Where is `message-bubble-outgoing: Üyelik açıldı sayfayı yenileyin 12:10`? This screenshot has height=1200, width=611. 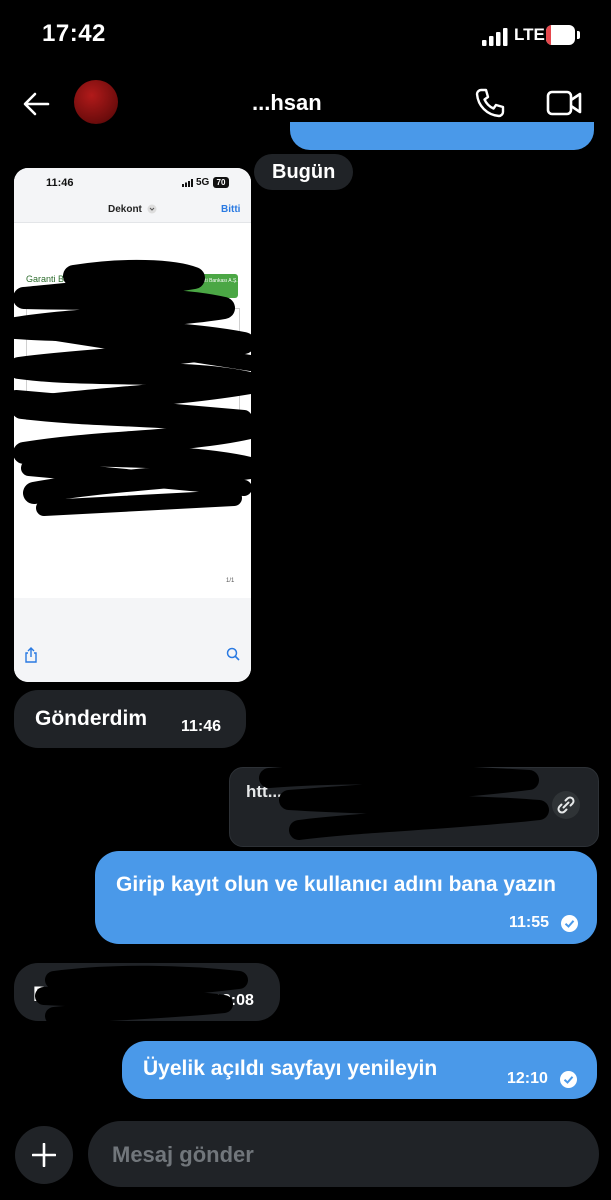
message-bubble-outgoing: Üyelik açıldı sayfayı yenileyin 12:10 is located at coordinates (359, 1070).